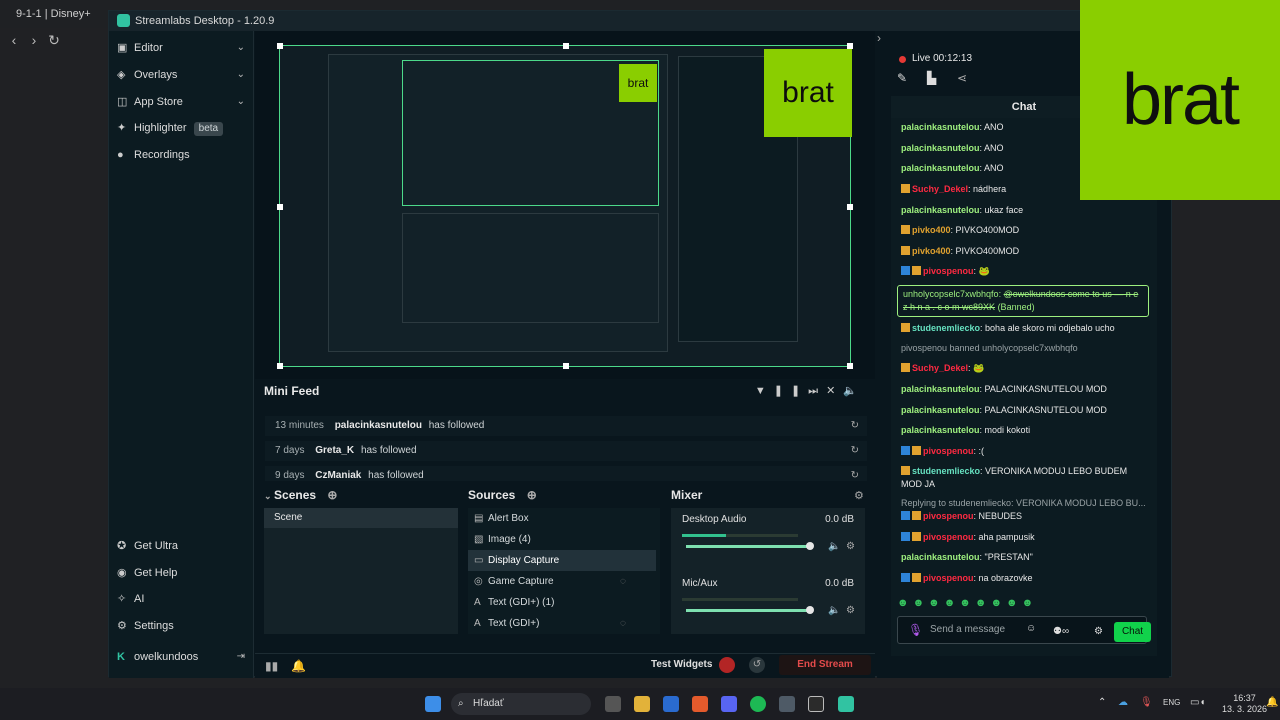 The height and width of the screenshot is (720, 1280). What do you see at coordinates (1025, 451) in the screenshot?
I see `chat-message: pivospenou: :(` at bounding box center [1025, 451].